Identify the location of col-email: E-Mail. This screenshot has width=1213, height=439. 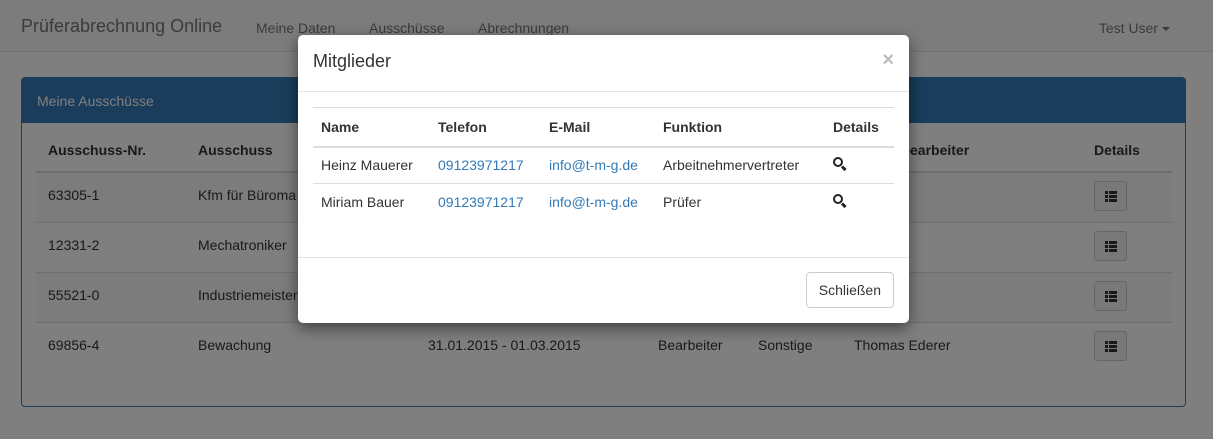
(598, 127).